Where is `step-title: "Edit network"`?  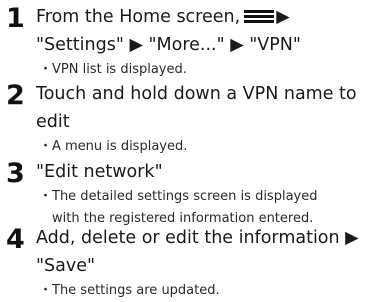 step-title: "Edit network" is located at coordinates (203, 172).